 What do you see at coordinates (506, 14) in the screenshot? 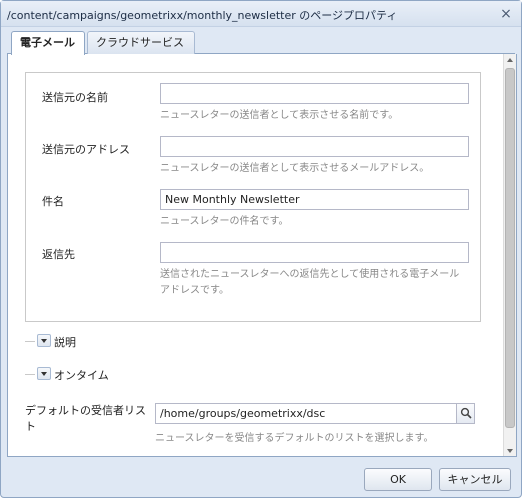
I see `close-icon: ×` at bounding box center [506, 14].